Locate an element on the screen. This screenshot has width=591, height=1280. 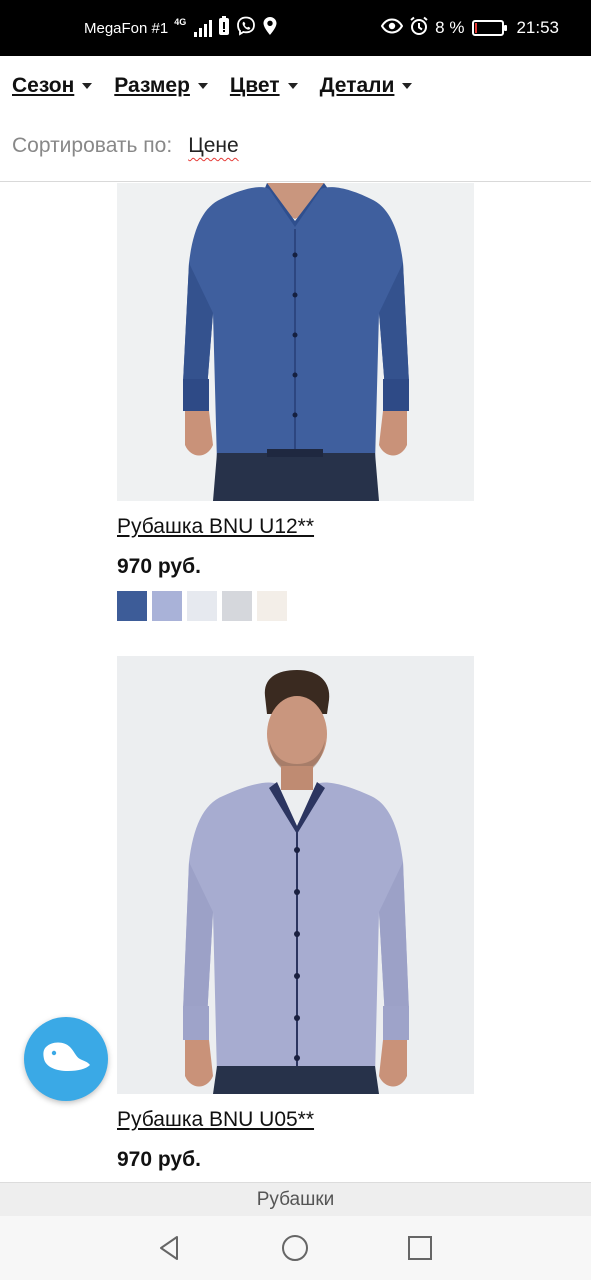
back-icon is located at coordinates (169, 1248).